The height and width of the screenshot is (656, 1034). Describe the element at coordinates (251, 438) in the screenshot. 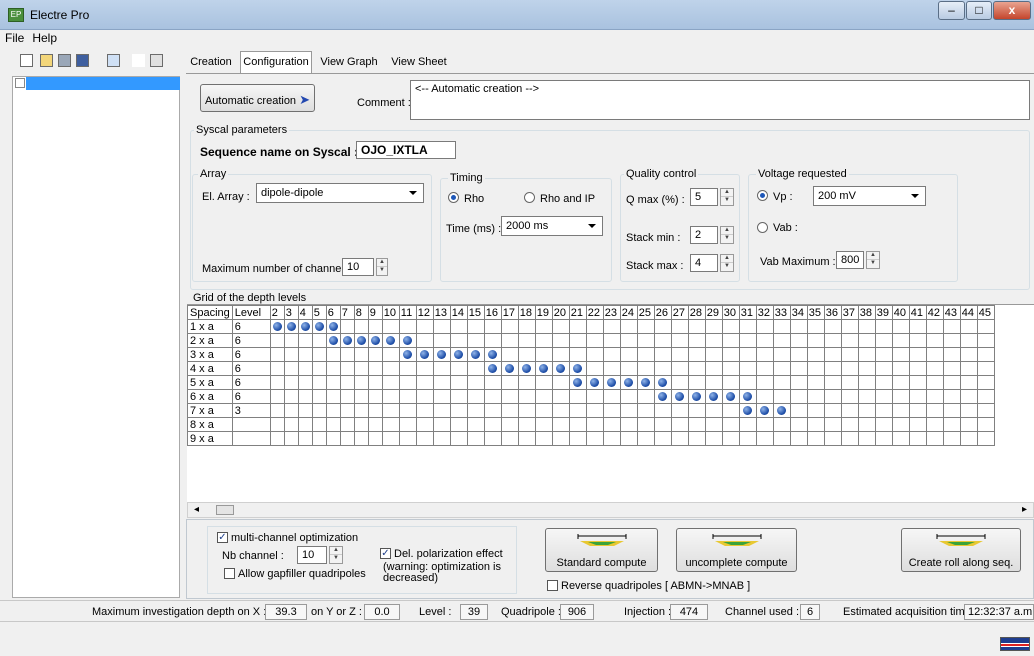

I see `level-cell` at that location.